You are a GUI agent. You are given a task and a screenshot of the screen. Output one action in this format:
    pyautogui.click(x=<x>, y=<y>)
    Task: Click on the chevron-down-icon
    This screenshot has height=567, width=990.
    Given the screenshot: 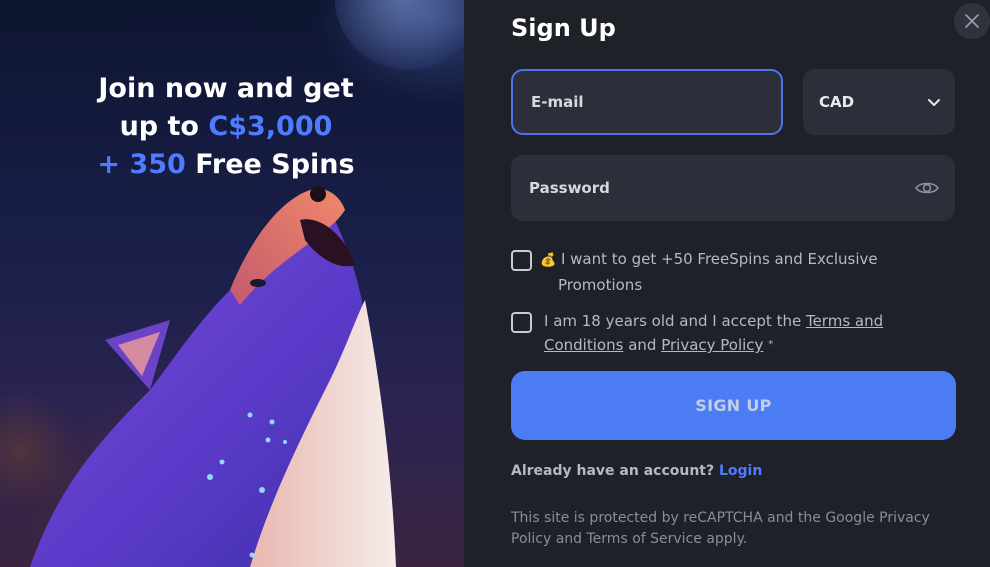 What is the action you would take?
    pyautogui.click(x=934, y=102)
    